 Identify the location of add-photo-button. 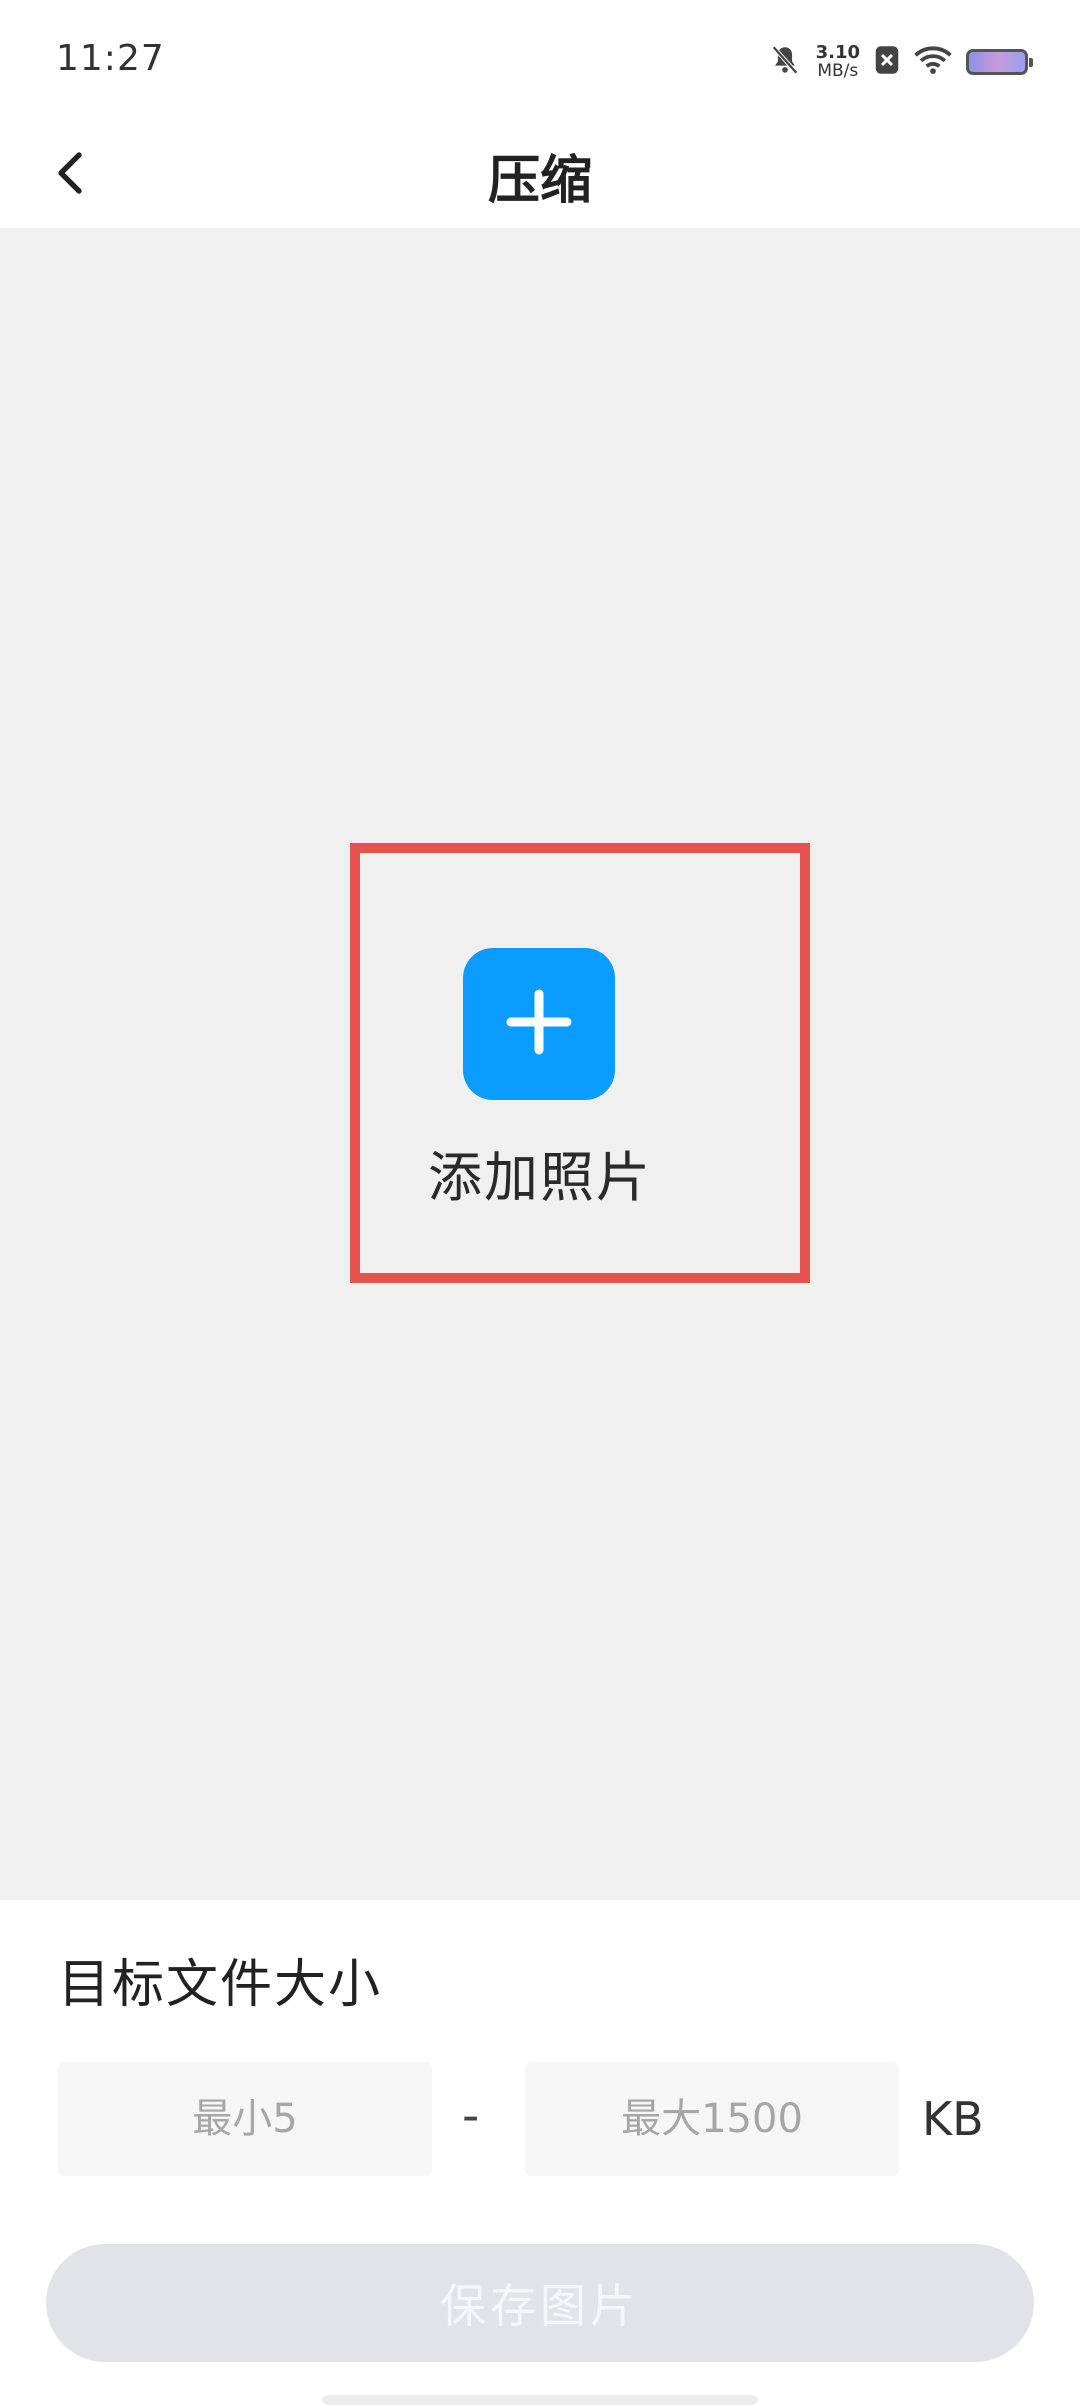
(539, 1024).